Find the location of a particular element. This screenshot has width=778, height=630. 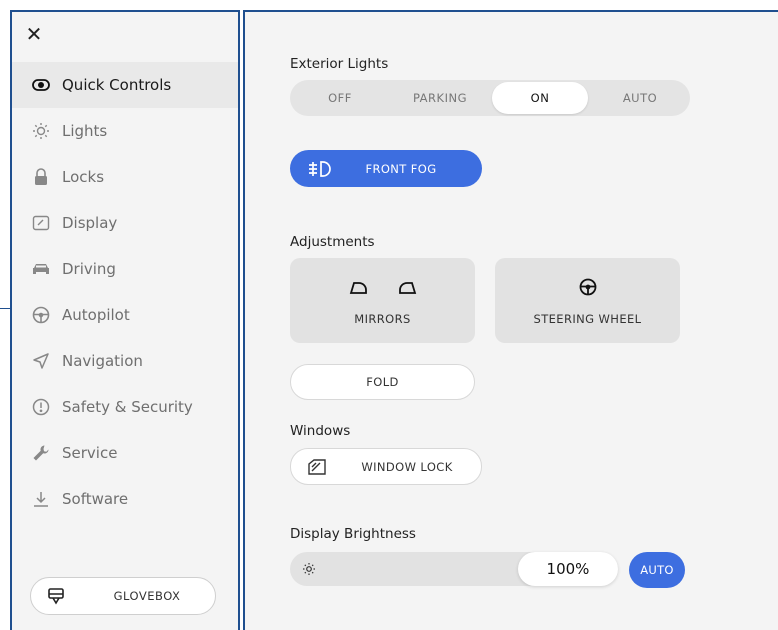

sidebar-item-label: Navigation is located at coordinates (102, 361).